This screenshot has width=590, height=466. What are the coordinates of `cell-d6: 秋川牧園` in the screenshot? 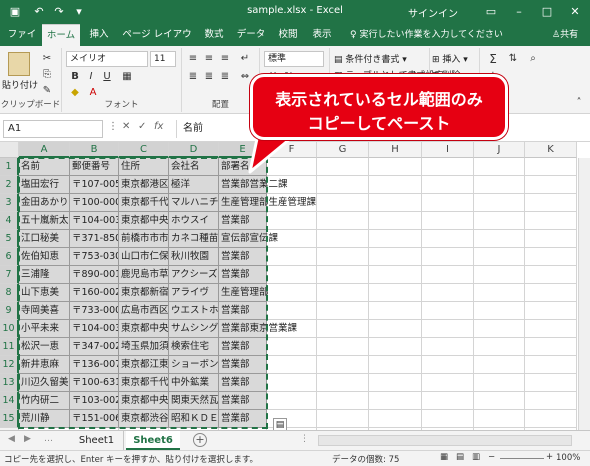 It's located at (194, 257).